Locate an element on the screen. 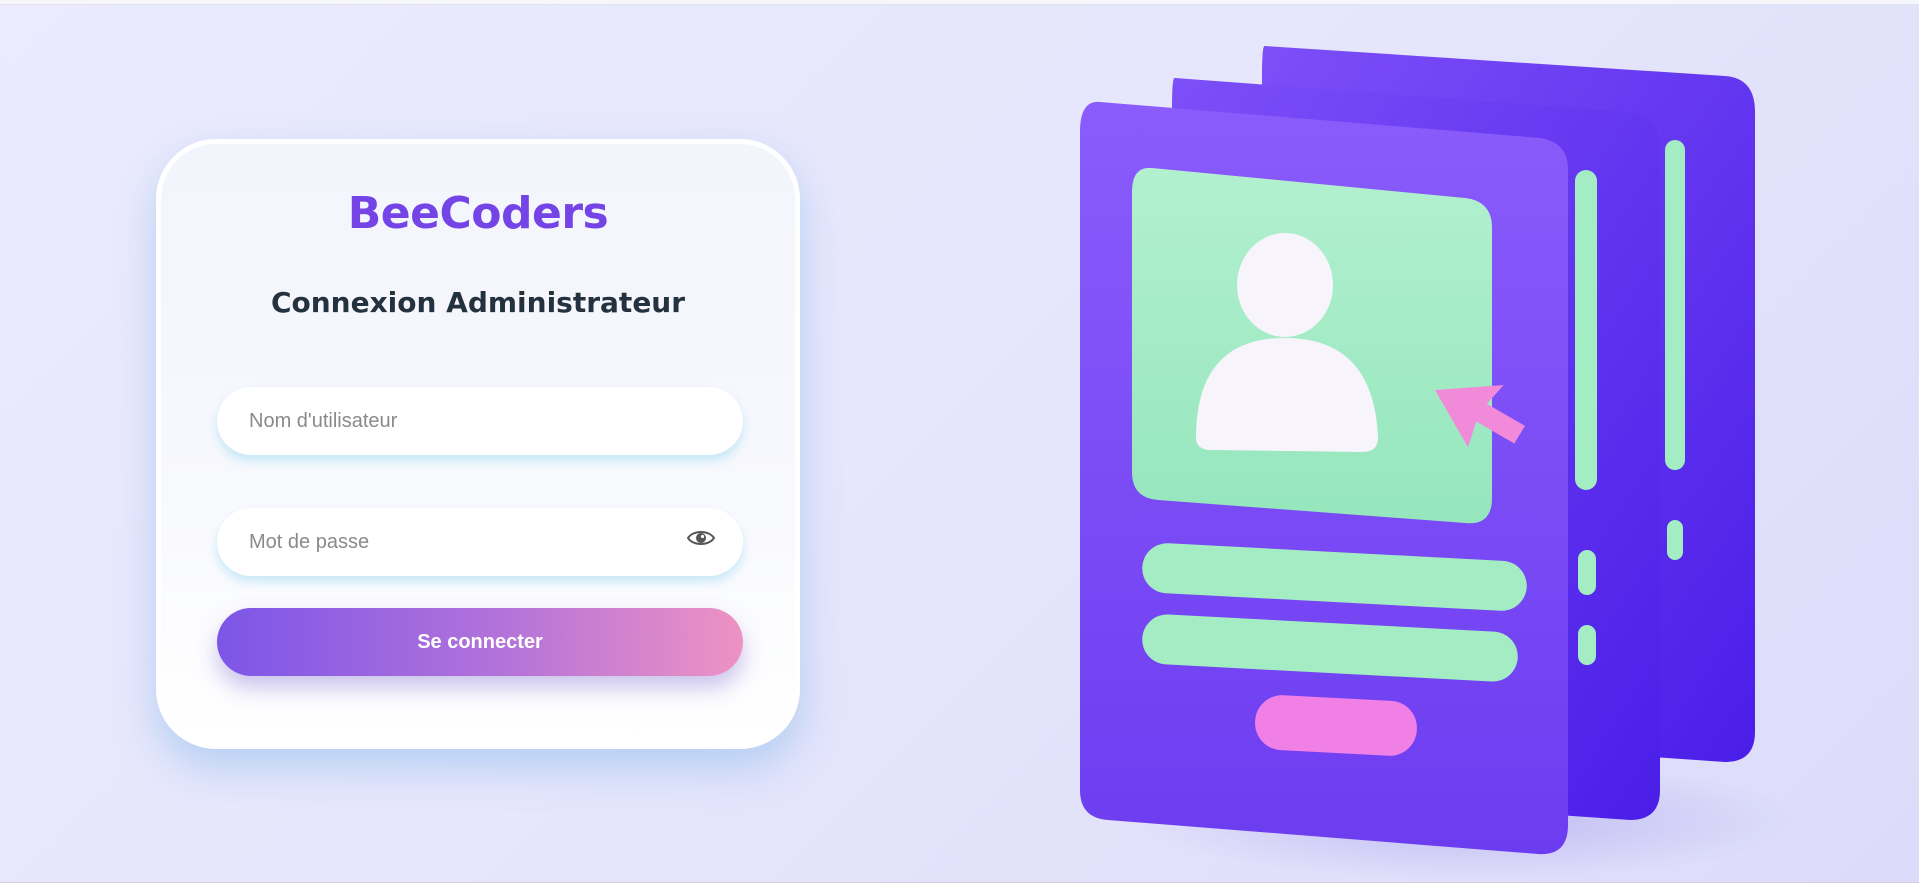 The image size is (1919, 886). login-button: Se connecter is located at coordinates (480, 642).